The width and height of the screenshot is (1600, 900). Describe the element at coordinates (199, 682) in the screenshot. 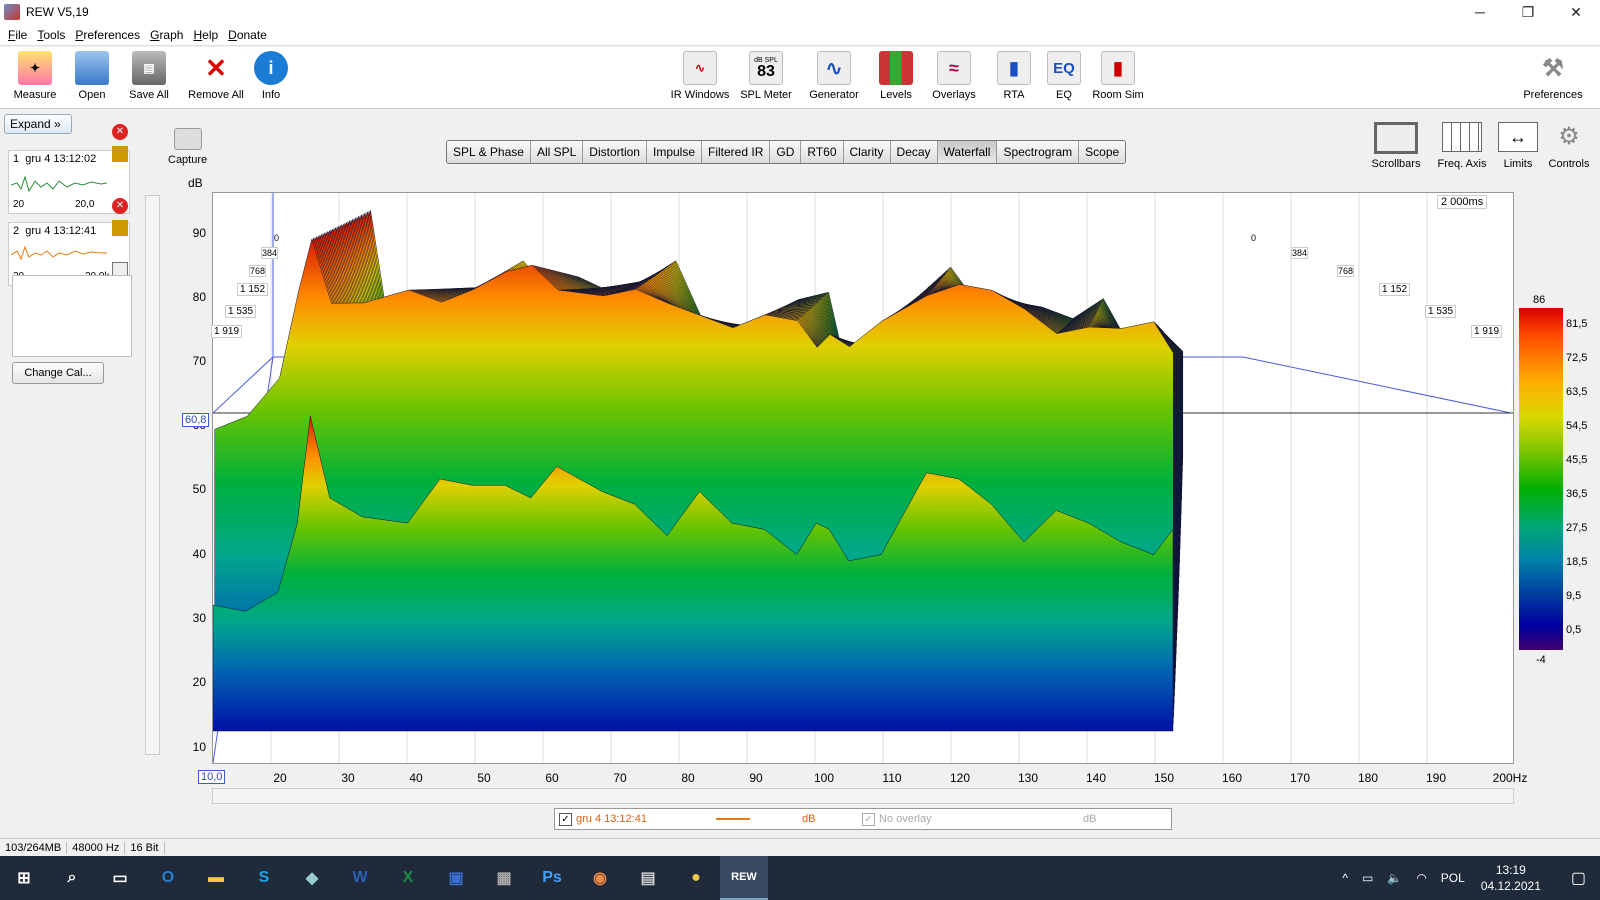

I see `y-tick-20: 20` at that location.